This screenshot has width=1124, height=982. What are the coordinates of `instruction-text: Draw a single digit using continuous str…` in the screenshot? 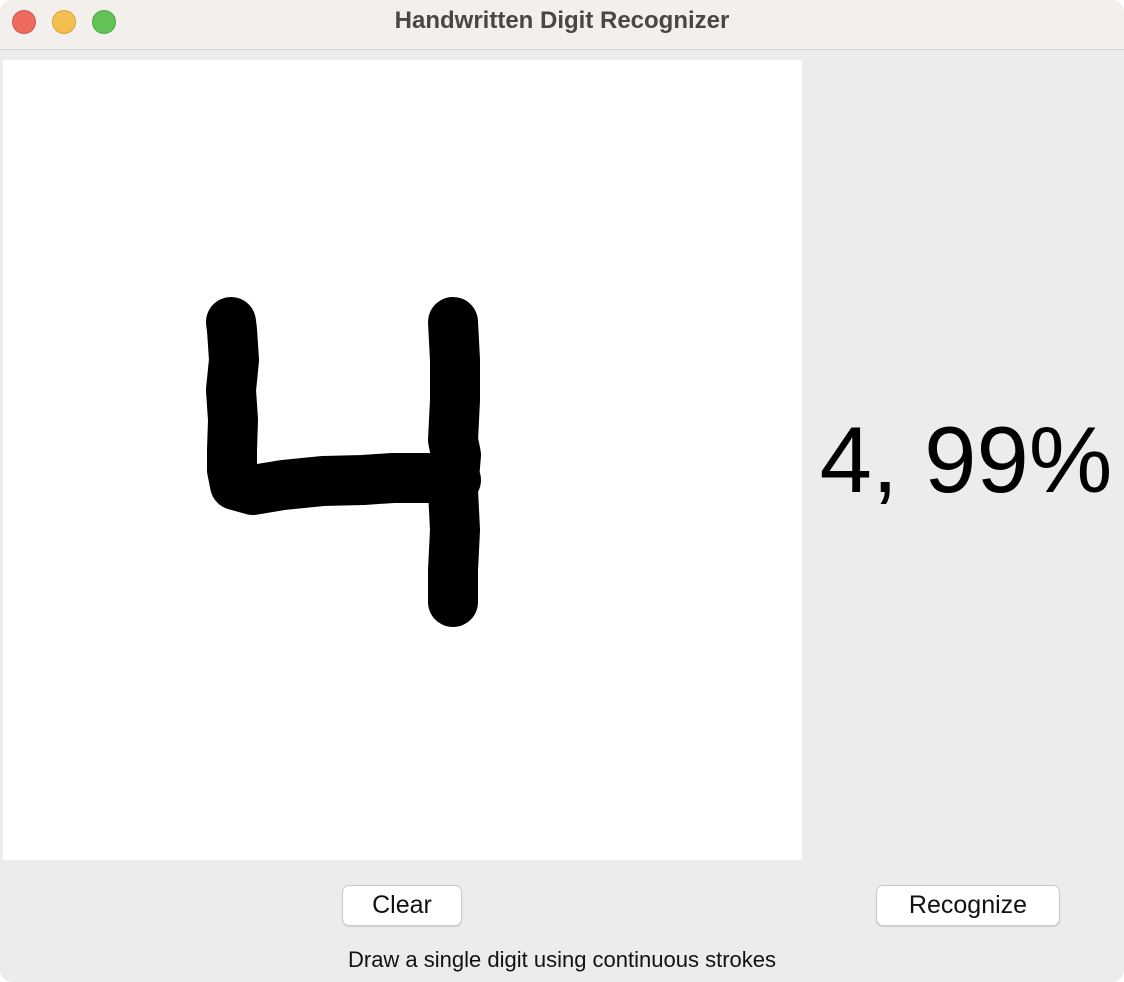 It's located at (561, 959).